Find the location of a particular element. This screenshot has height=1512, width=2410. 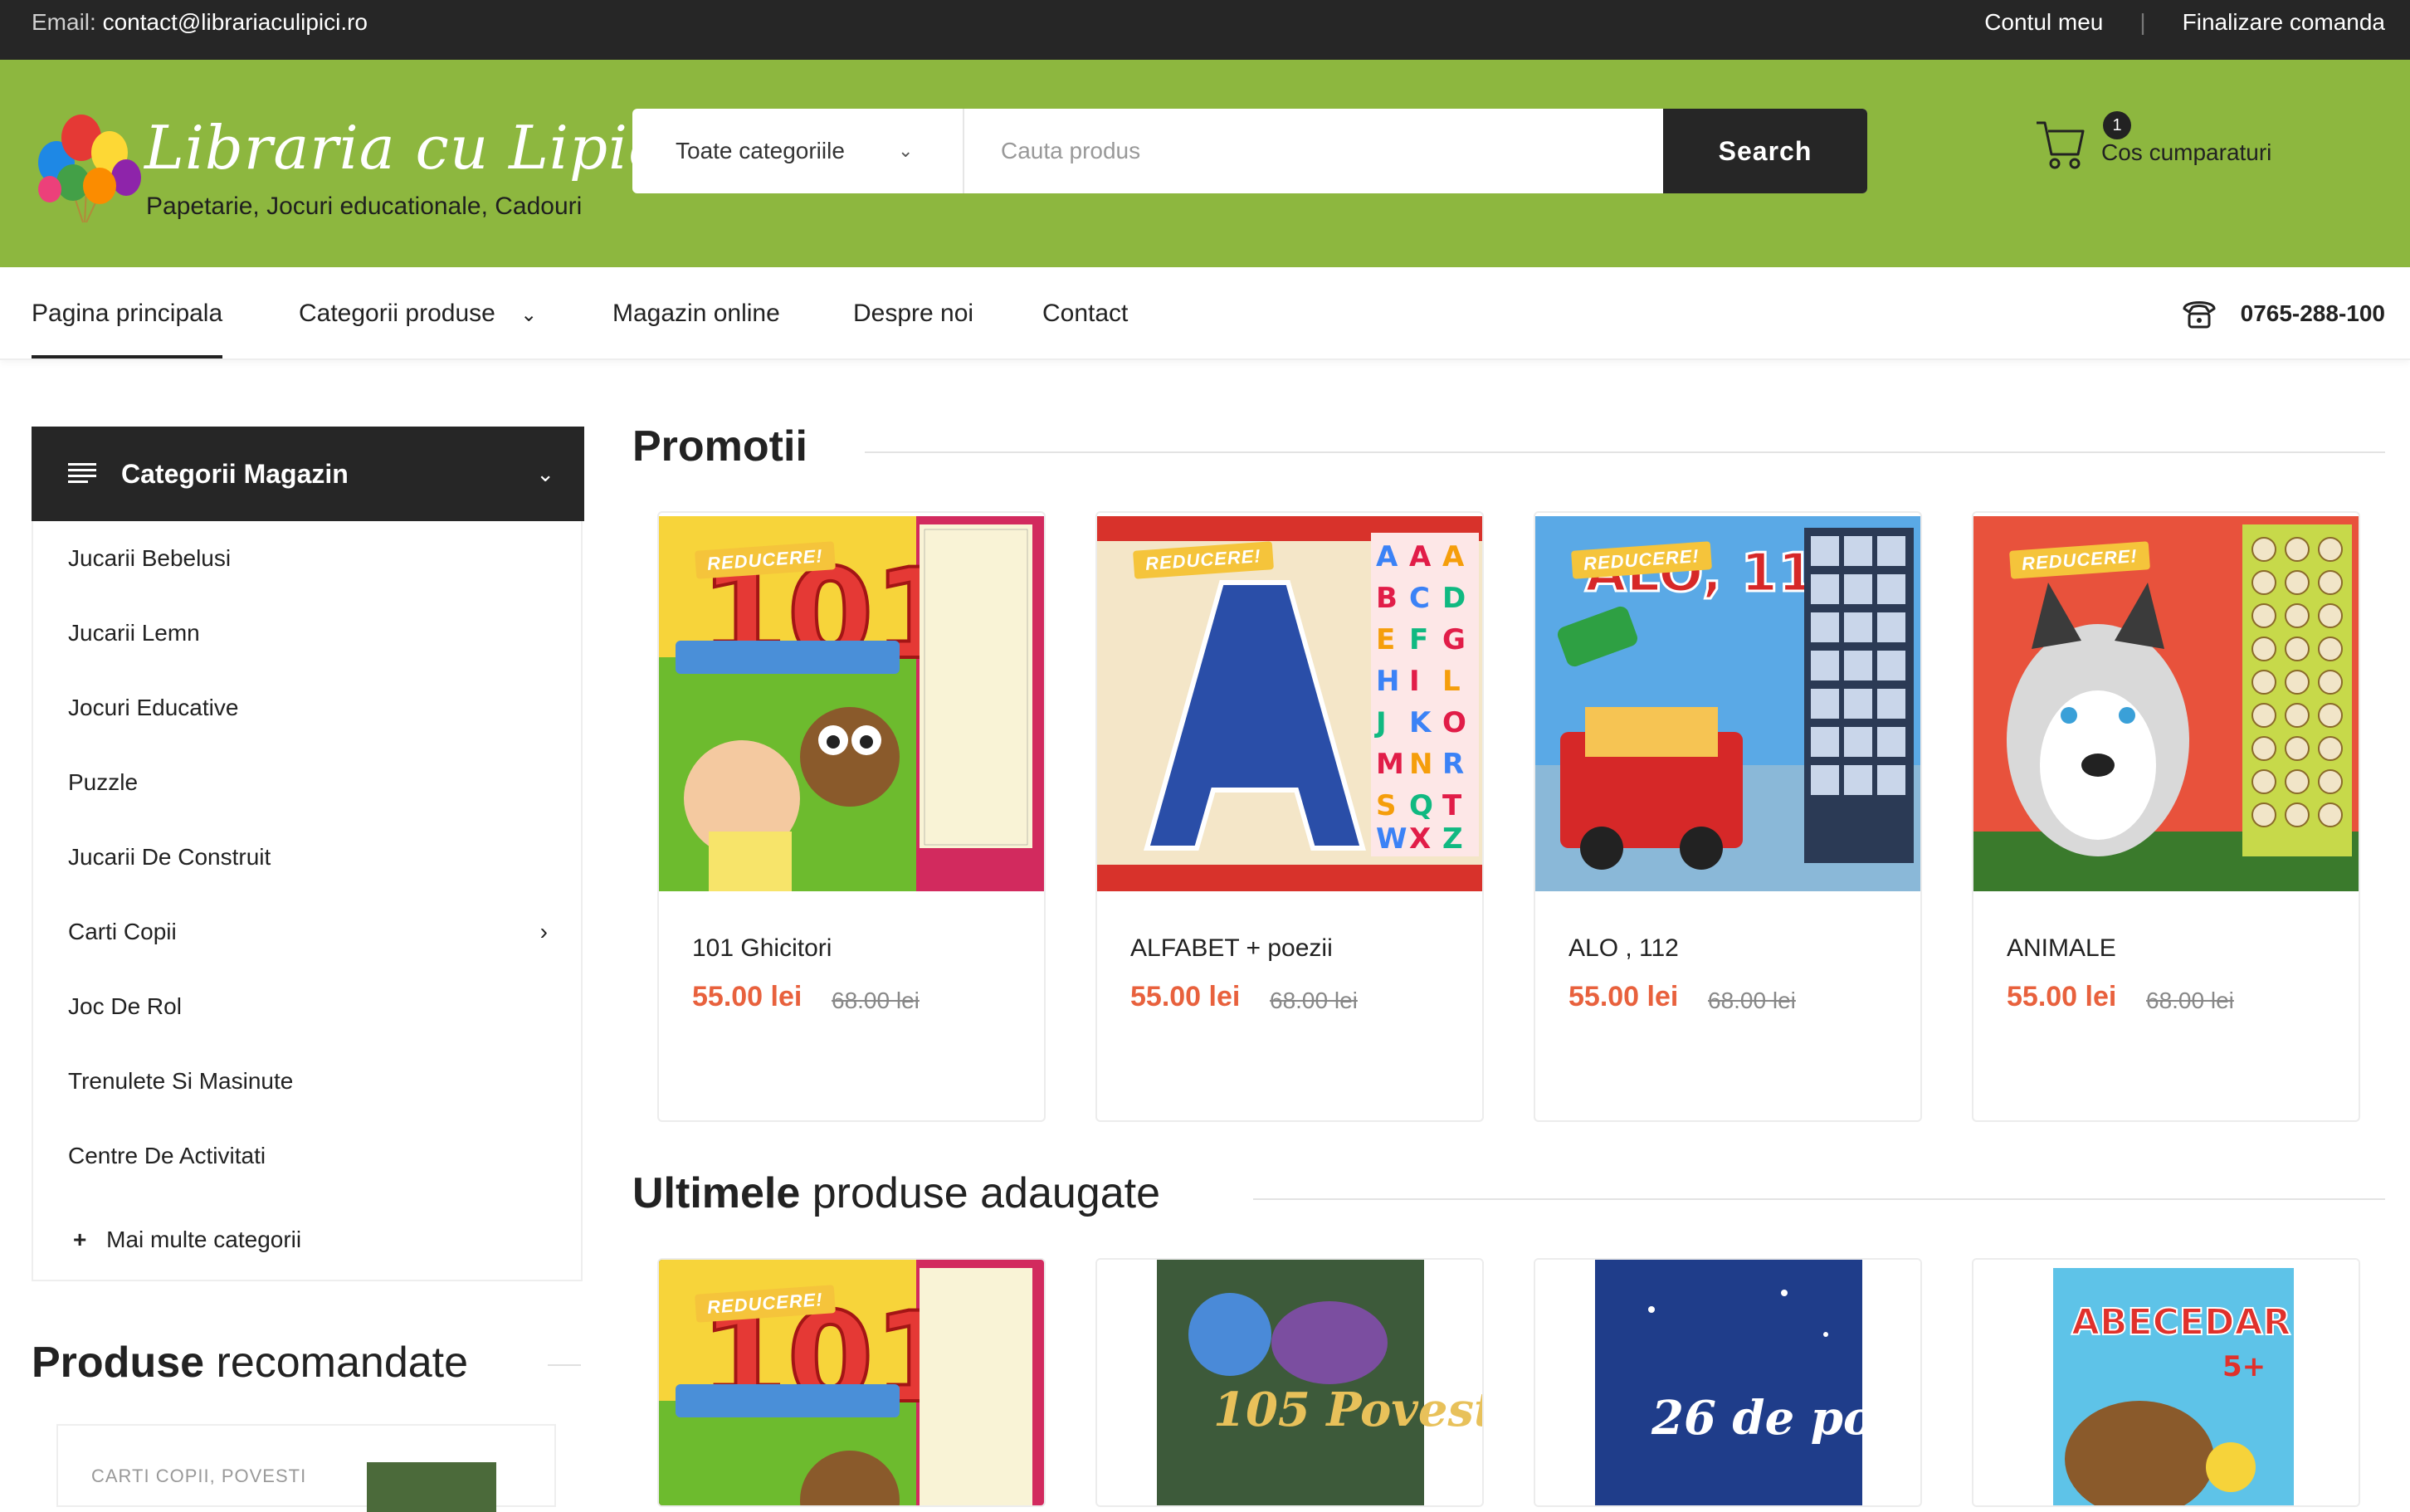

sidebar-item-jucarii-lemn: Jucarii Lemn is located at coordinates (307, 634).